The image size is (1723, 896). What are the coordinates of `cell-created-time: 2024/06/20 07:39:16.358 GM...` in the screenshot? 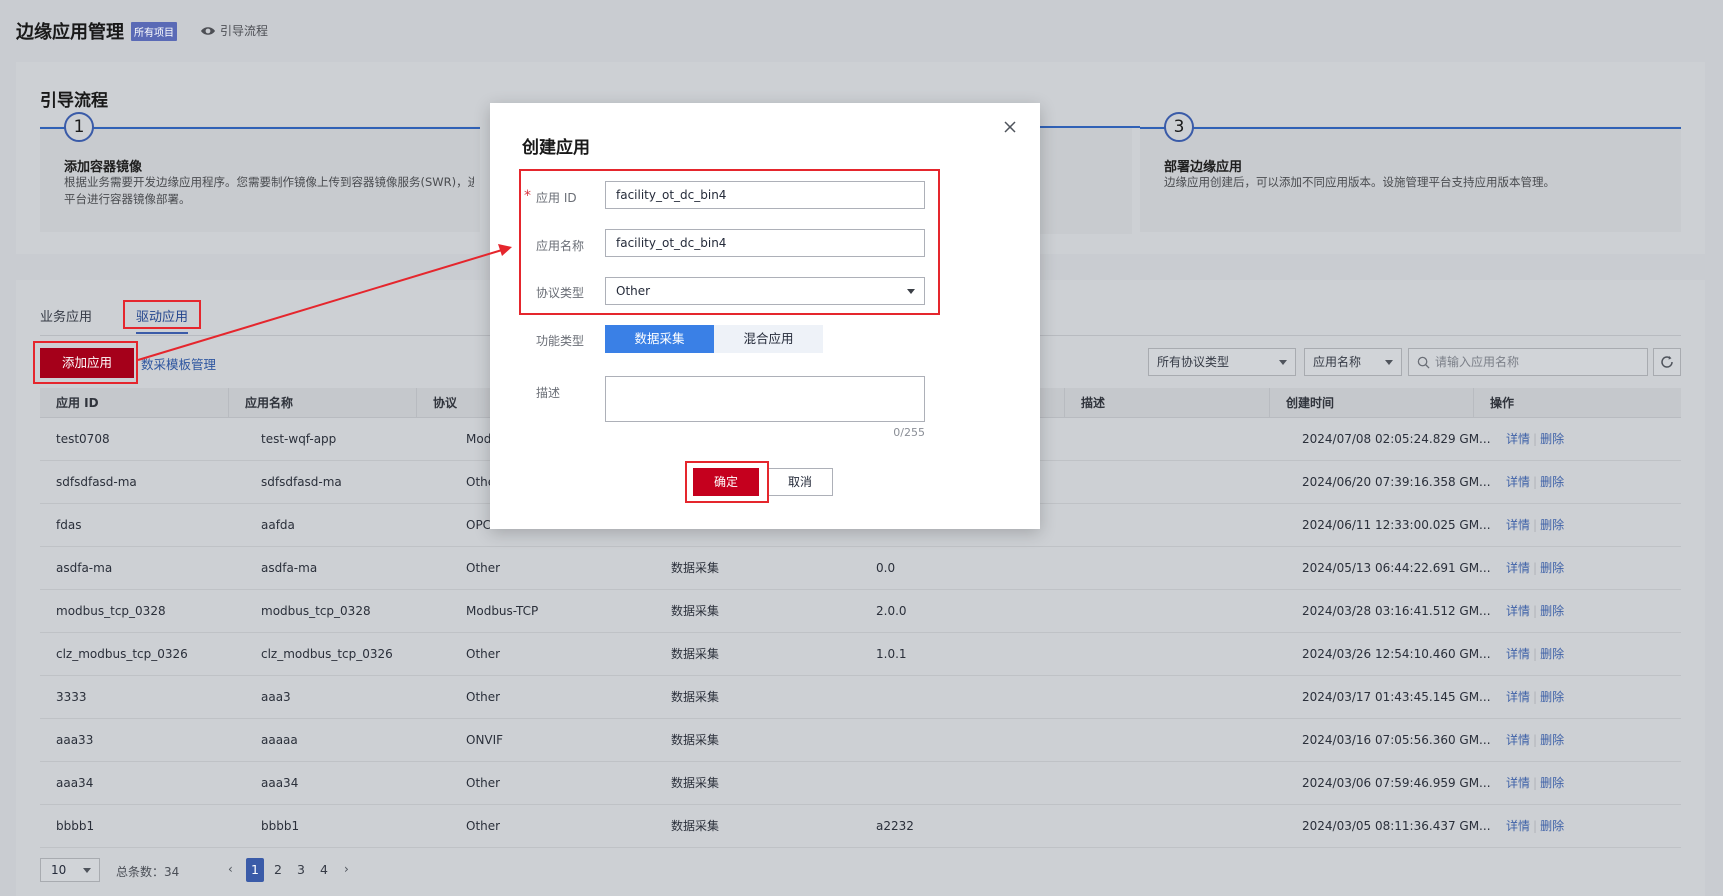 It's located at (1396, 482).